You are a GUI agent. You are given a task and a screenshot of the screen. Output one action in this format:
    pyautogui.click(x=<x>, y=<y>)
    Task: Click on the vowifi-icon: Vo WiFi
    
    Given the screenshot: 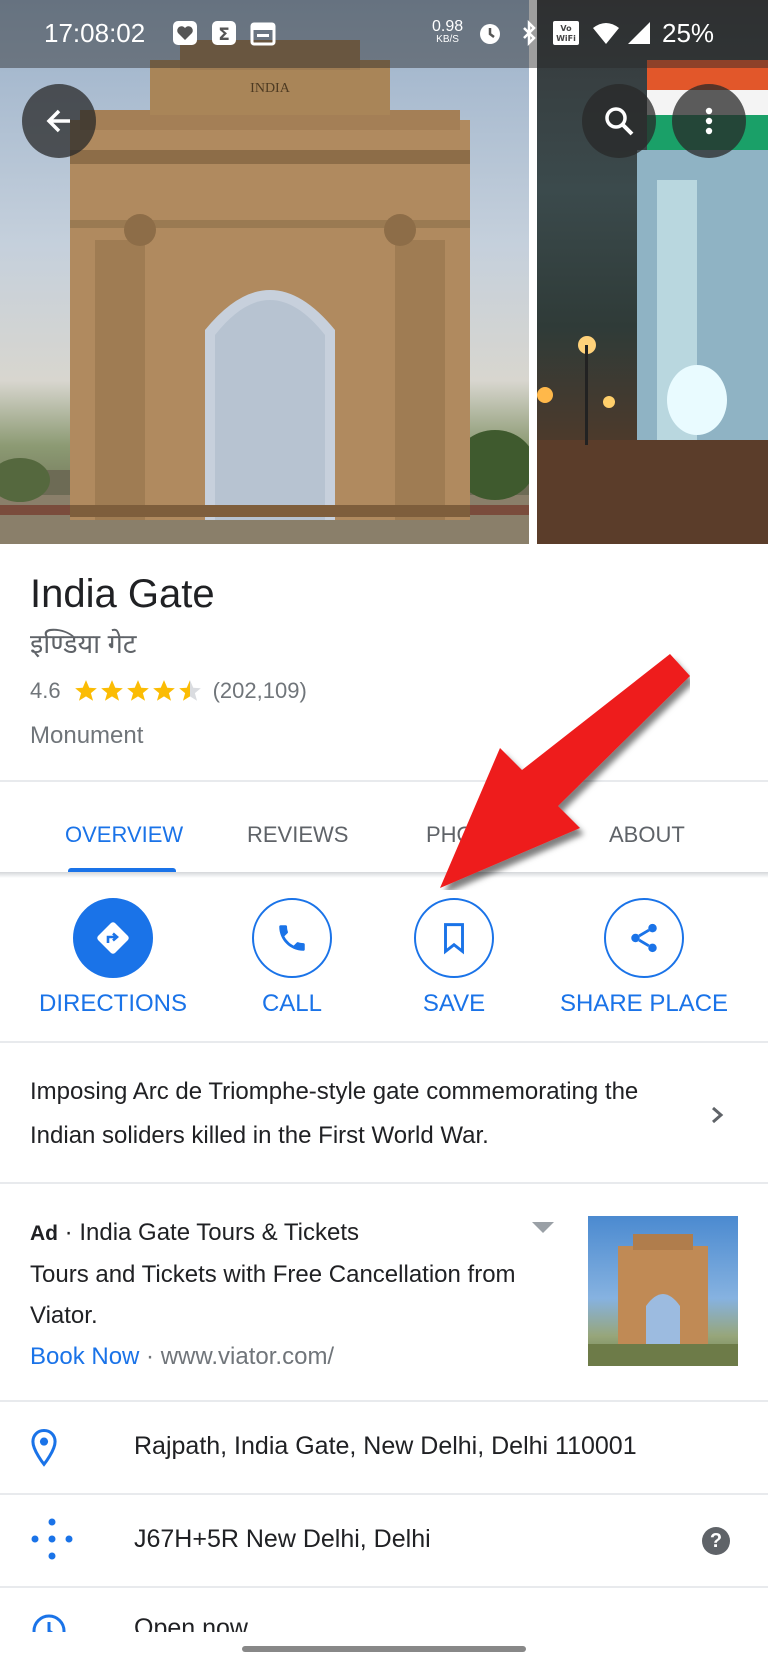 What is the action you would take?
    pyautogui.click(x=565, y=33)
    